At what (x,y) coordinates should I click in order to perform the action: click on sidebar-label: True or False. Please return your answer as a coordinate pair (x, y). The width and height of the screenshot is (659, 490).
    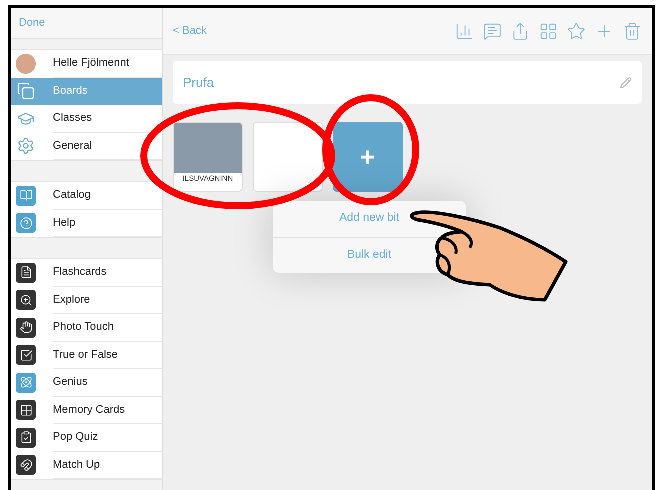
    Looking at the image, I should click on (85, 355).